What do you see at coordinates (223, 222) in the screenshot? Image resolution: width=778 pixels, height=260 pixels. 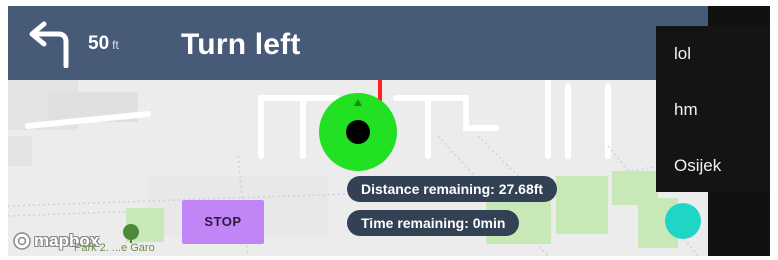 I see `stop-button: STOP` at bounding box center [223, 222].